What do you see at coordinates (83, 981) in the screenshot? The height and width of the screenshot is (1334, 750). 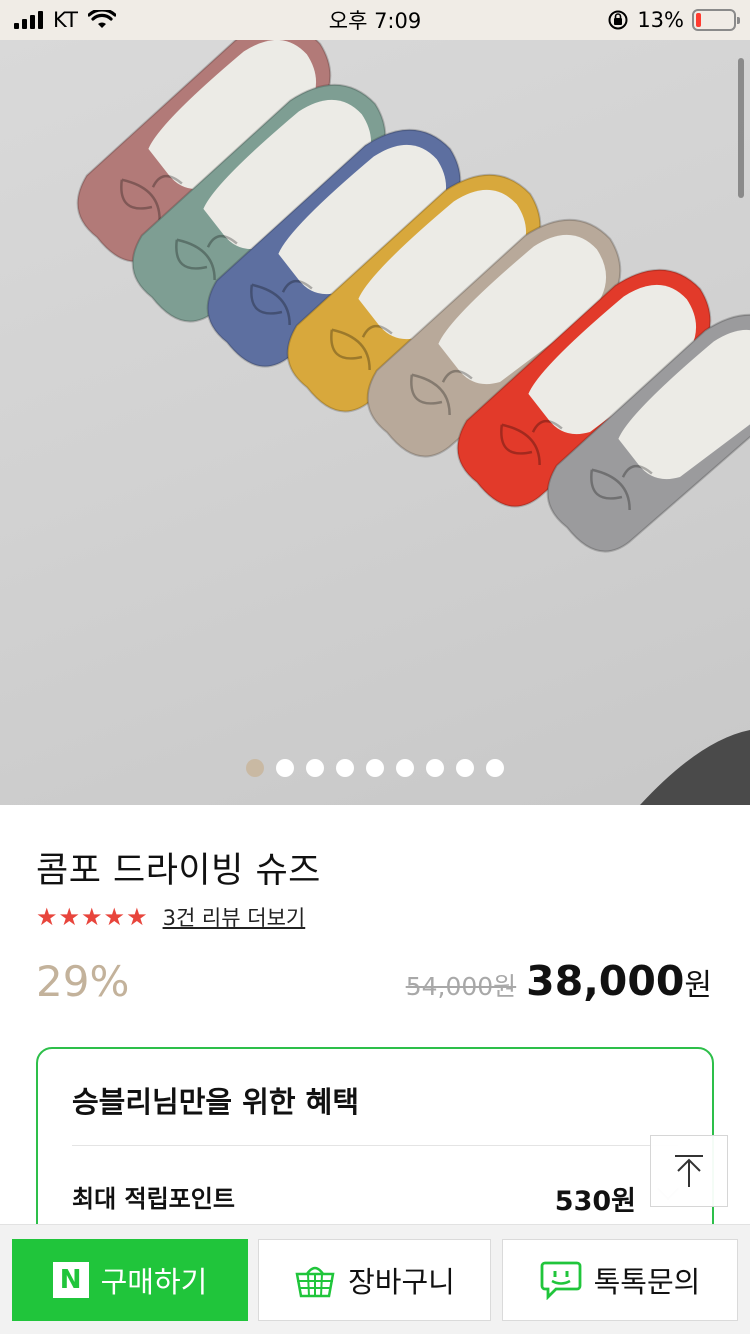 I see `discount-rate: 29%` at bounding box center [83, 981].